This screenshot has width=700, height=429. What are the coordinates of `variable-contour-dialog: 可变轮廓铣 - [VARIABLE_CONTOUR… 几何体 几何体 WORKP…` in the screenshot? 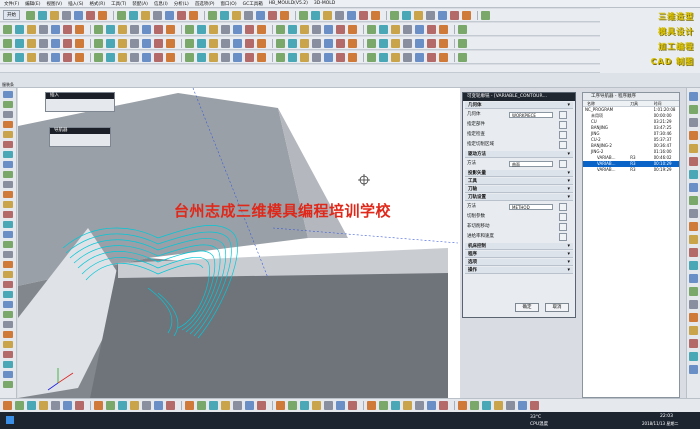 It's located at (519, 205).